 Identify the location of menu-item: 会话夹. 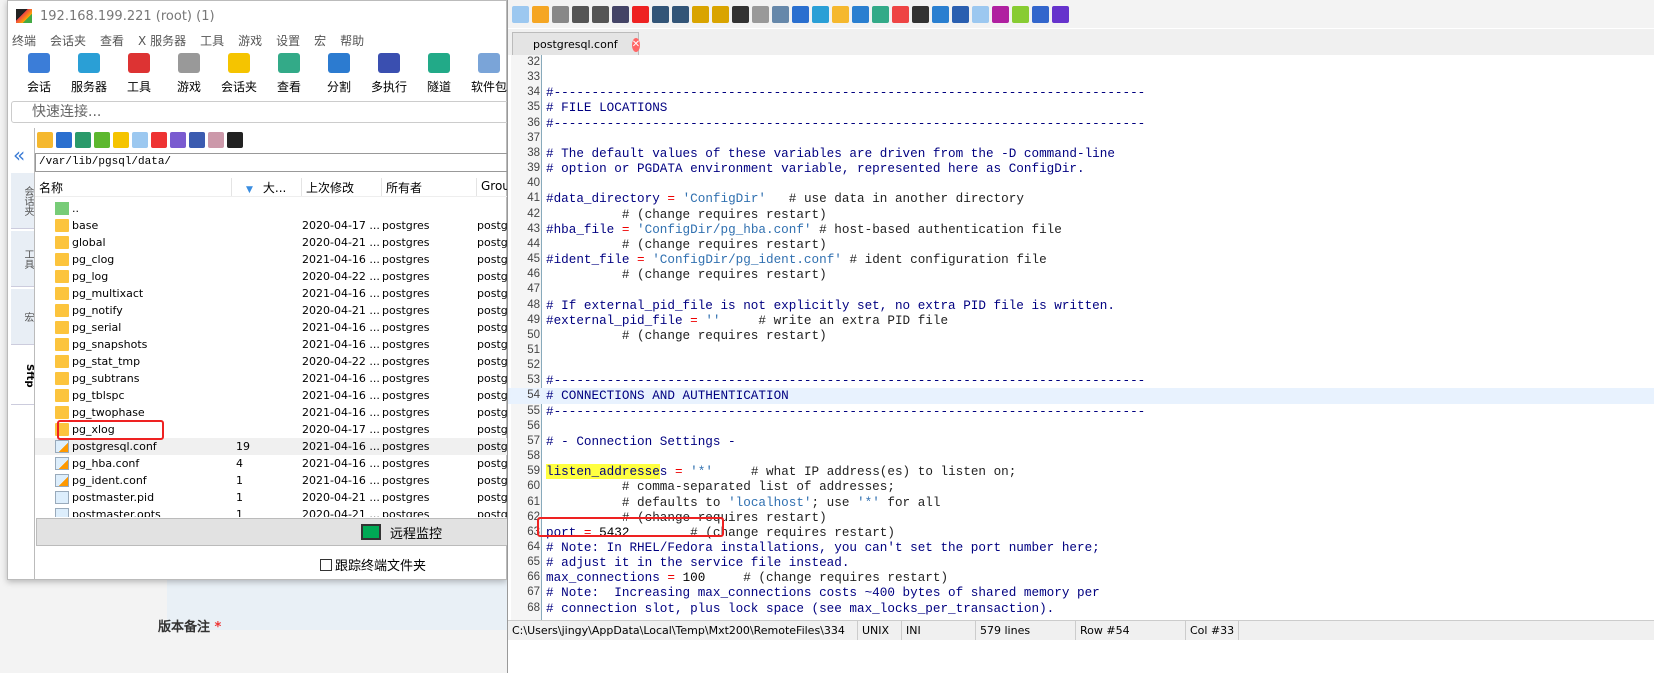
(68, 40).